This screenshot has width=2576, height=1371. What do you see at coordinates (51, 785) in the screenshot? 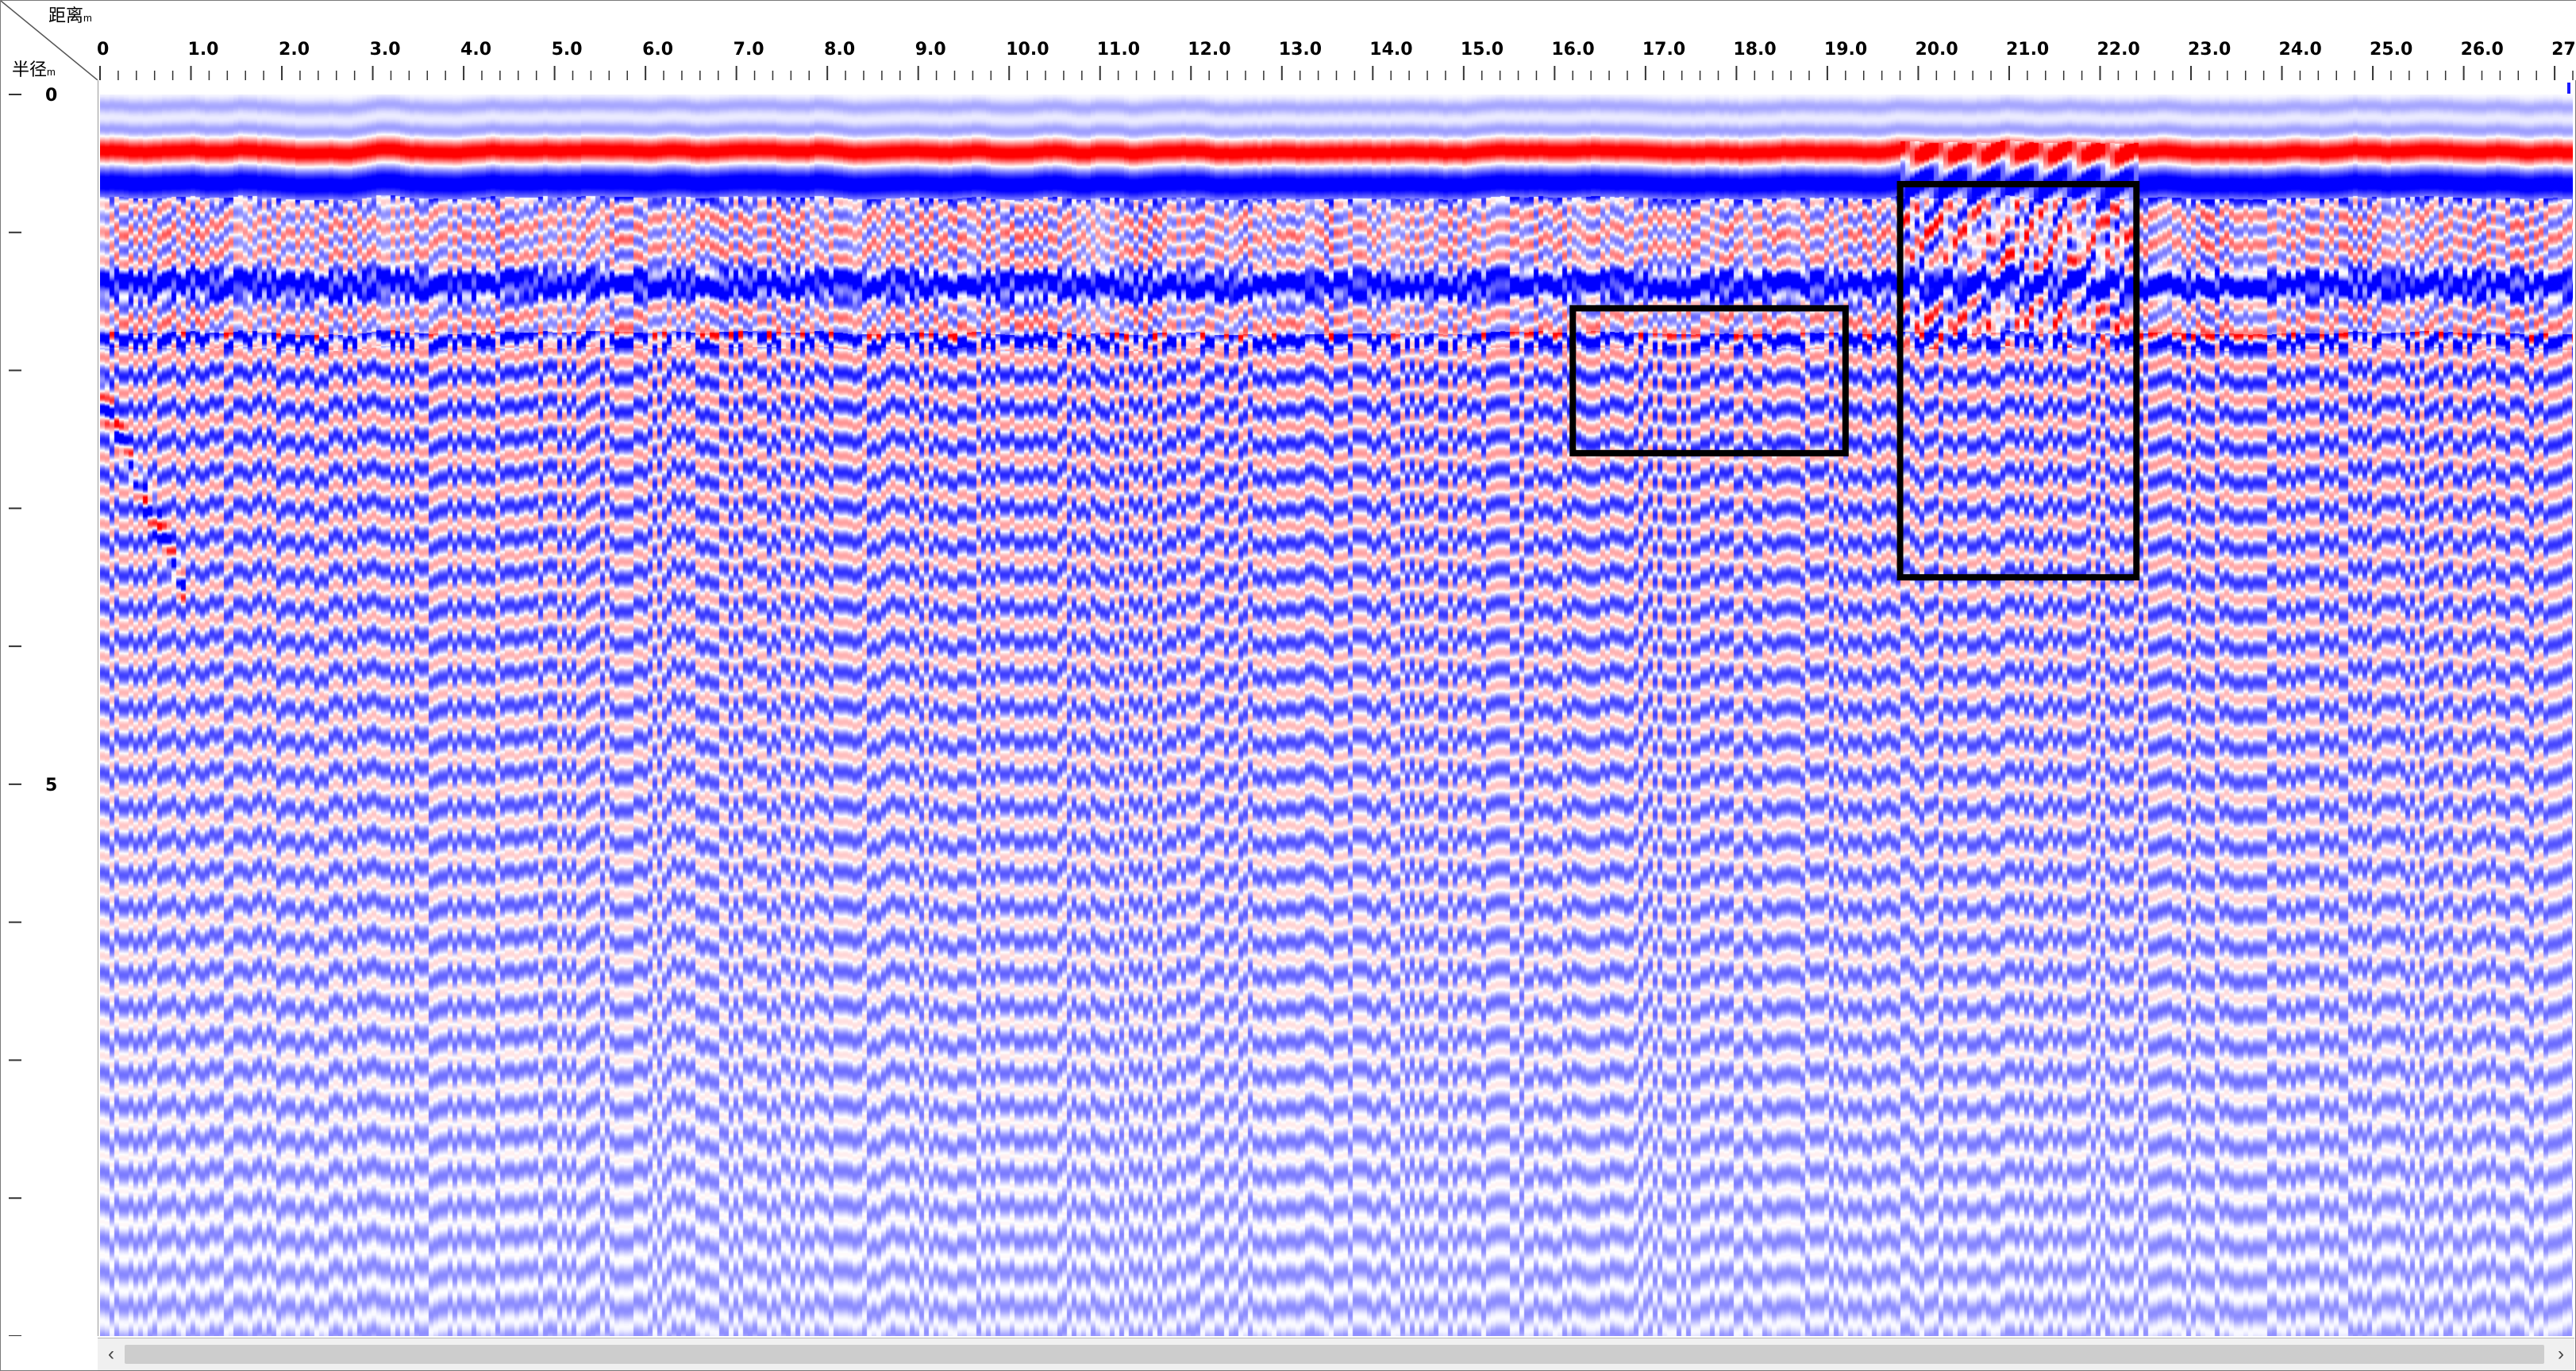
I see `radius-tick-label: 5` at bounding box center [51, 785].